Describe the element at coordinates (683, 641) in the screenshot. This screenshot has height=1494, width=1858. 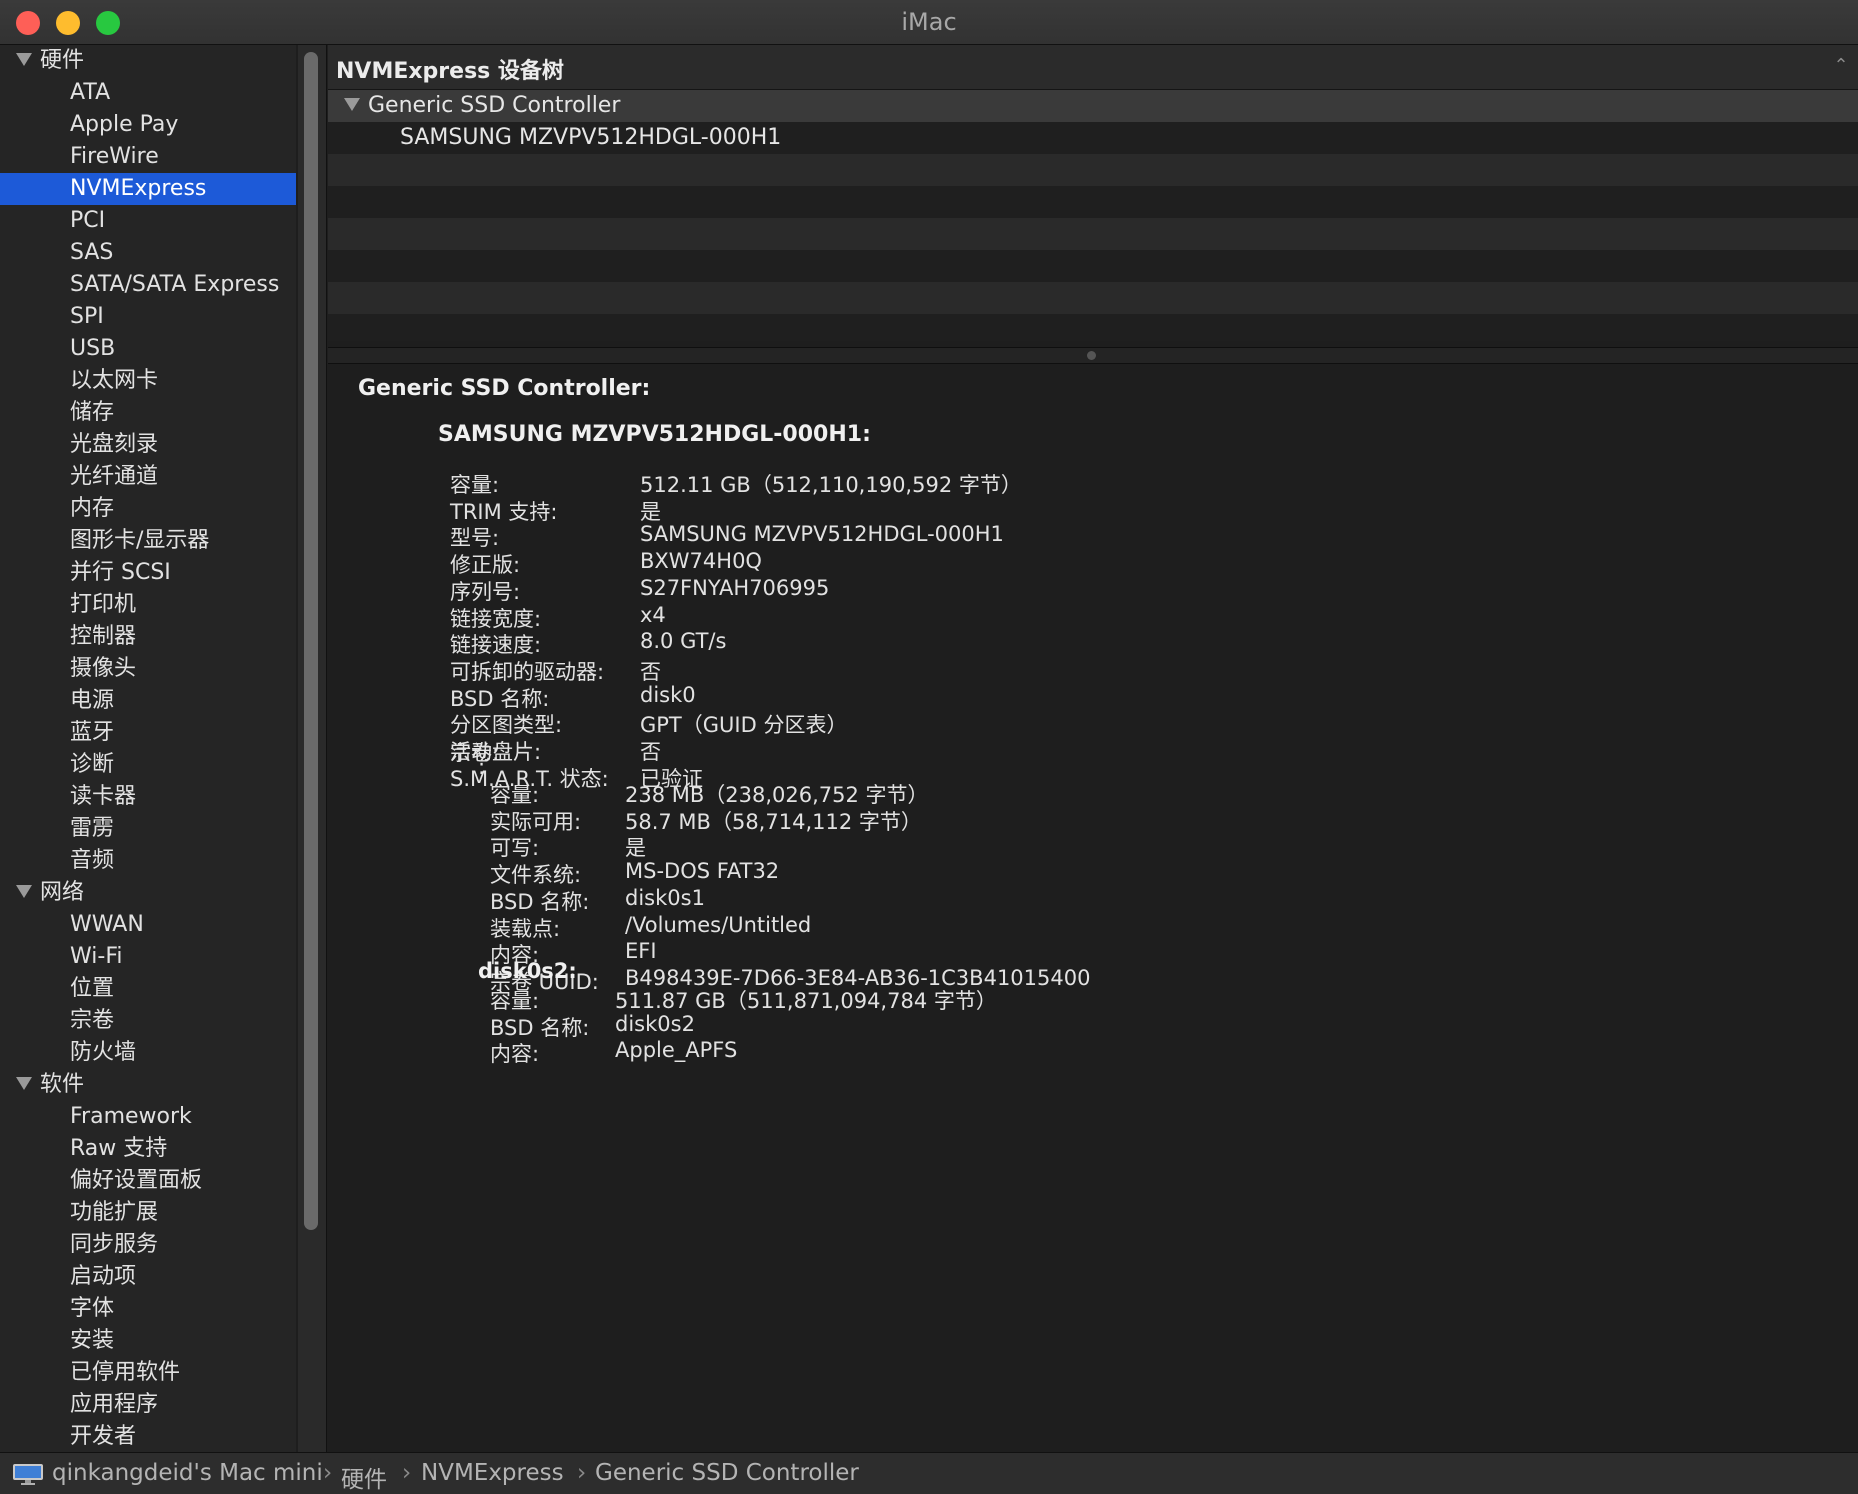
I see `property-value: 8.0 GT/s` at that location.